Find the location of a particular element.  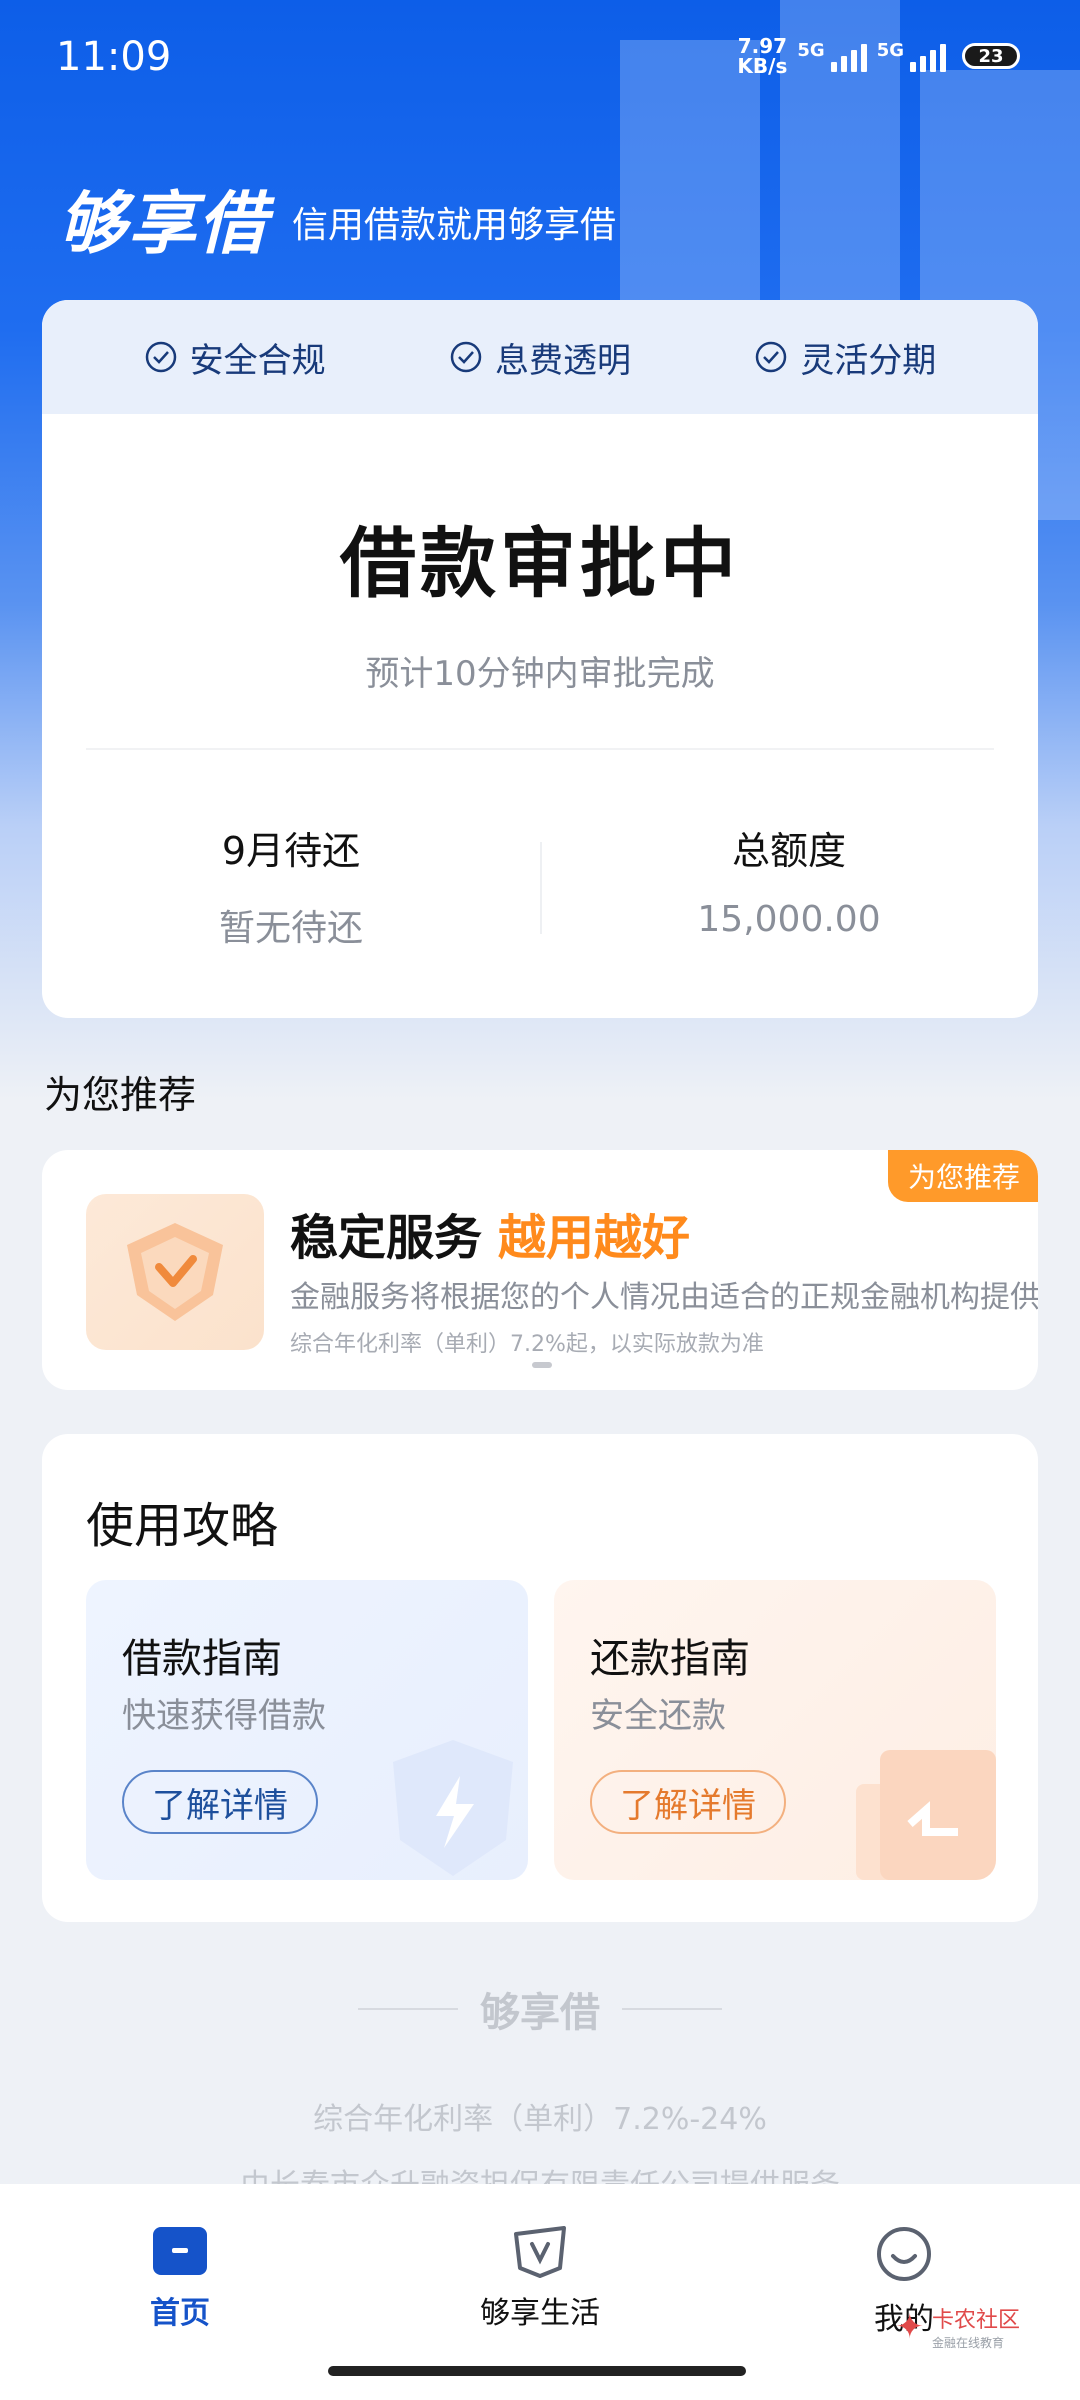

approval-status-subtitle: 预计10分钟内审批完成 is located at coordinates (540, 674).